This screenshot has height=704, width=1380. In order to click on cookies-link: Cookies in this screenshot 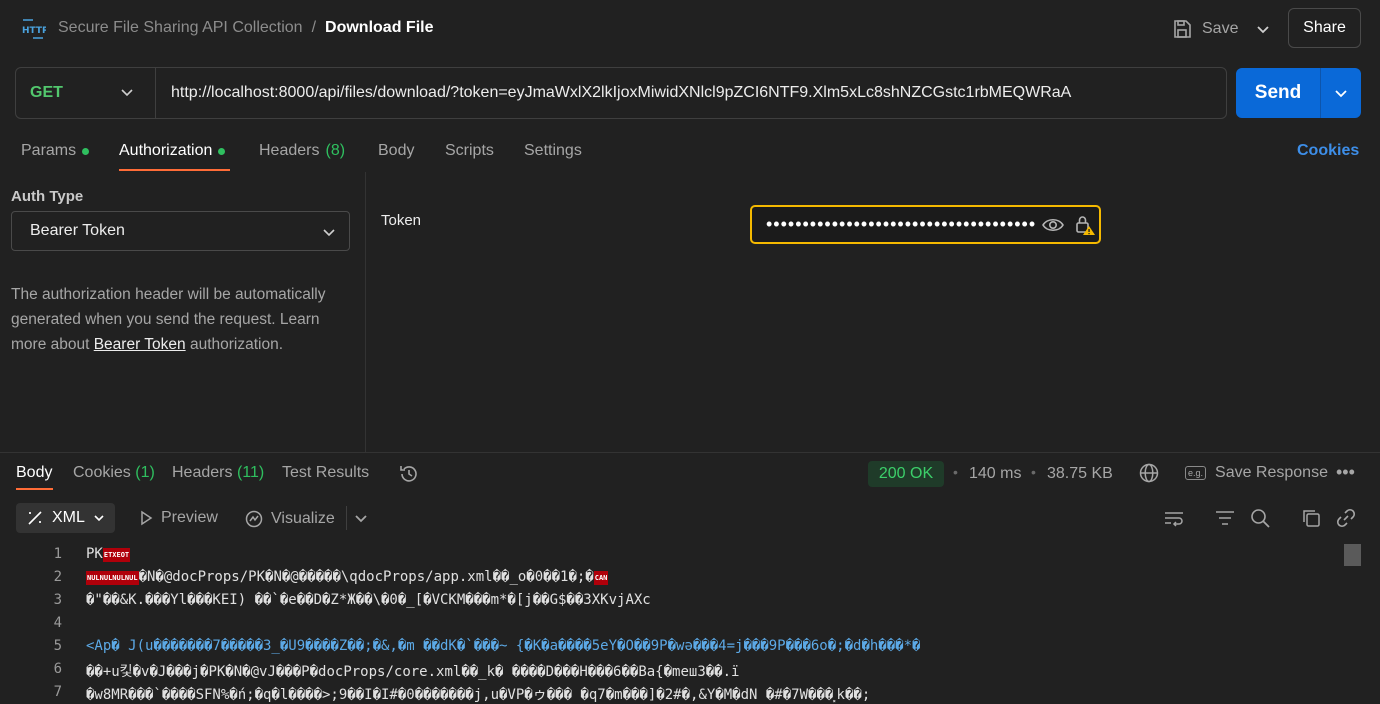, I will do `click(1328, 151)`.